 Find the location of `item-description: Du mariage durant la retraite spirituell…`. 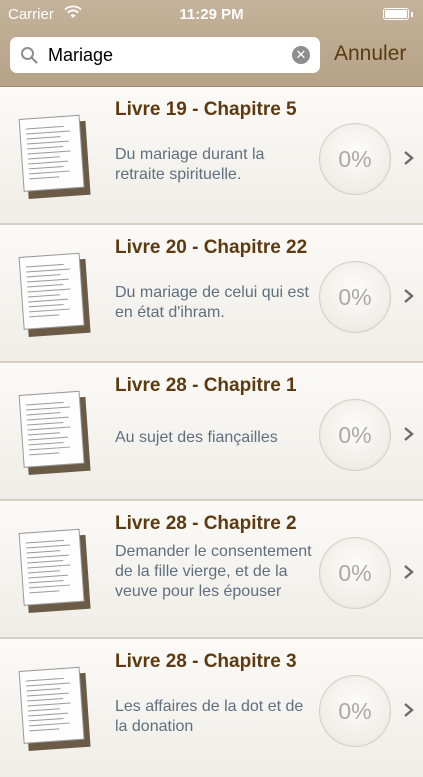

item-description: Du mariage durant la retraite spirituell… is located at coordinates (190, 164).